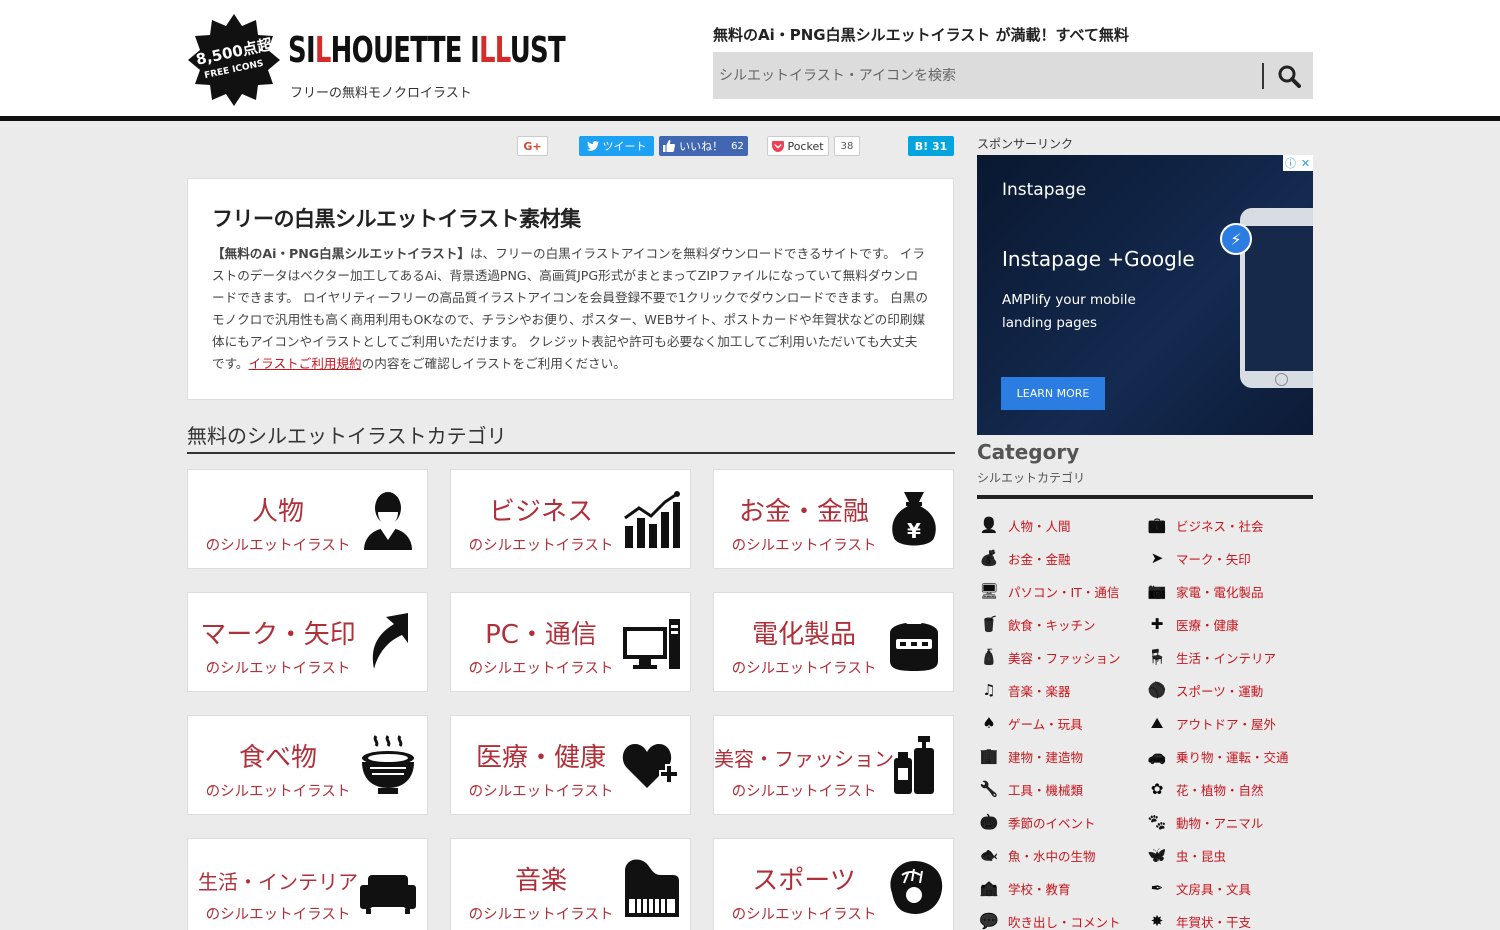 The image size is (1500, 930). What do you see at coordinates (570, 884) in the screenshot?
I see `category-tile-music: 音楽 のシルエットイラスト` at bounding box center [570, 884].